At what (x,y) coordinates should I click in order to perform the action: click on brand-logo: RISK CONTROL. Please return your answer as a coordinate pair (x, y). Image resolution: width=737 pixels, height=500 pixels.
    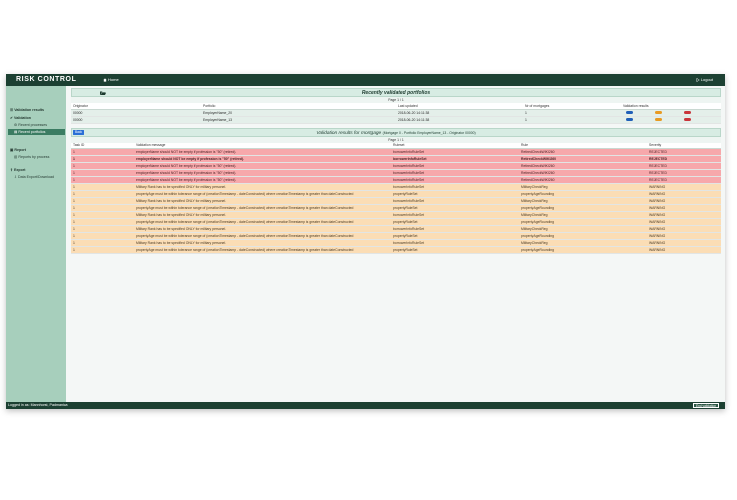
    Looking at the image, I should click on (46, 79).